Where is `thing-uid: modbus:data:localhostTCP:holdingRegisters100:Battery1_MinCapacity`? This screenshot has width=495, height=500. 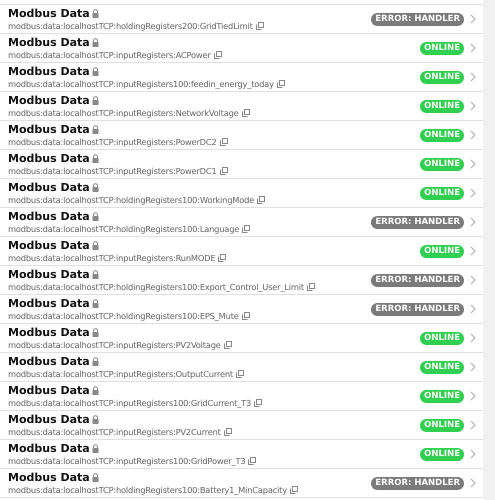
thing-uid: modbus:data:localhostTCP:holdingRegisters100:Battery1_MinCapacity is located at coordinates (147, 490).